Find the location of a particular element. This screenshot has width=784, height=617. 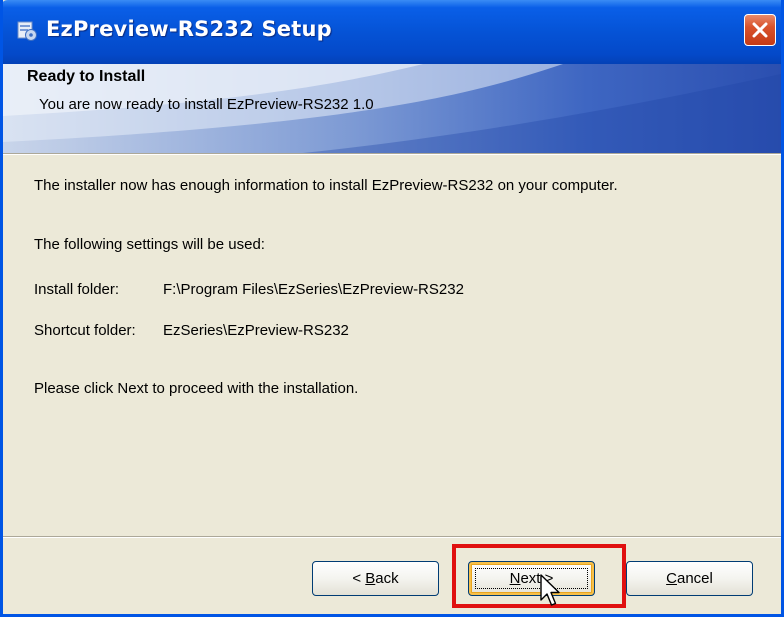

back-button: < Back is located at coordinates (375, 578).